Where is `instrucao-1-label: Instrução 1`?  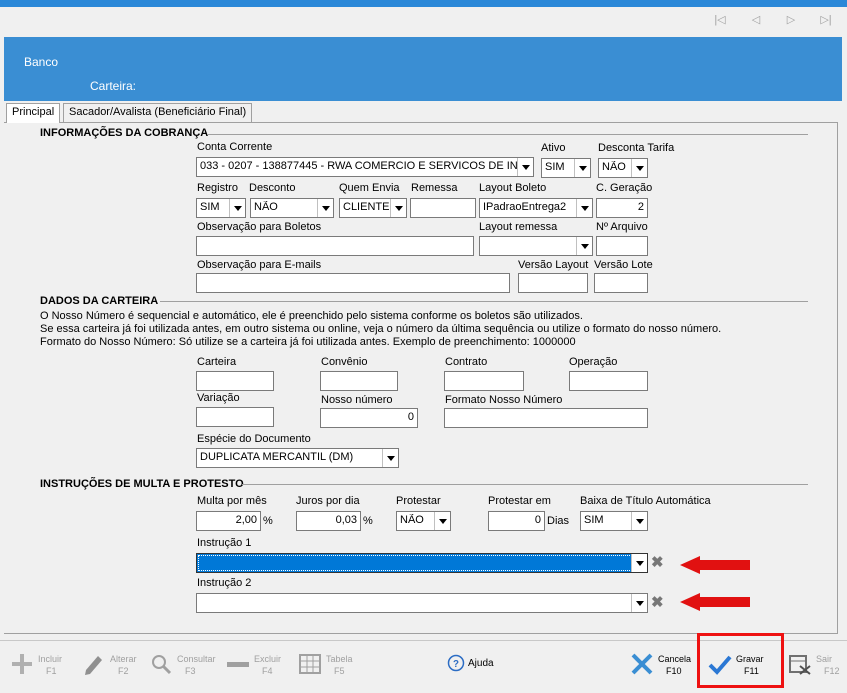 instrucao-1-label: Instrução 1 is located at coordinates (224, 543).